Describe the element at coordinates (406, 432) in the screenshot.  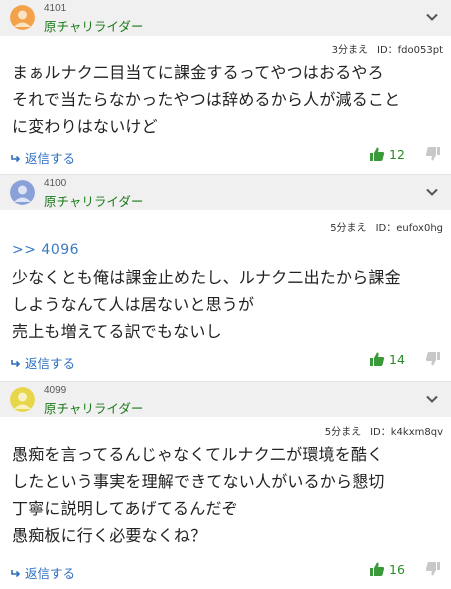
I see `poster-id: ID：k4kxm8qv` at that location.